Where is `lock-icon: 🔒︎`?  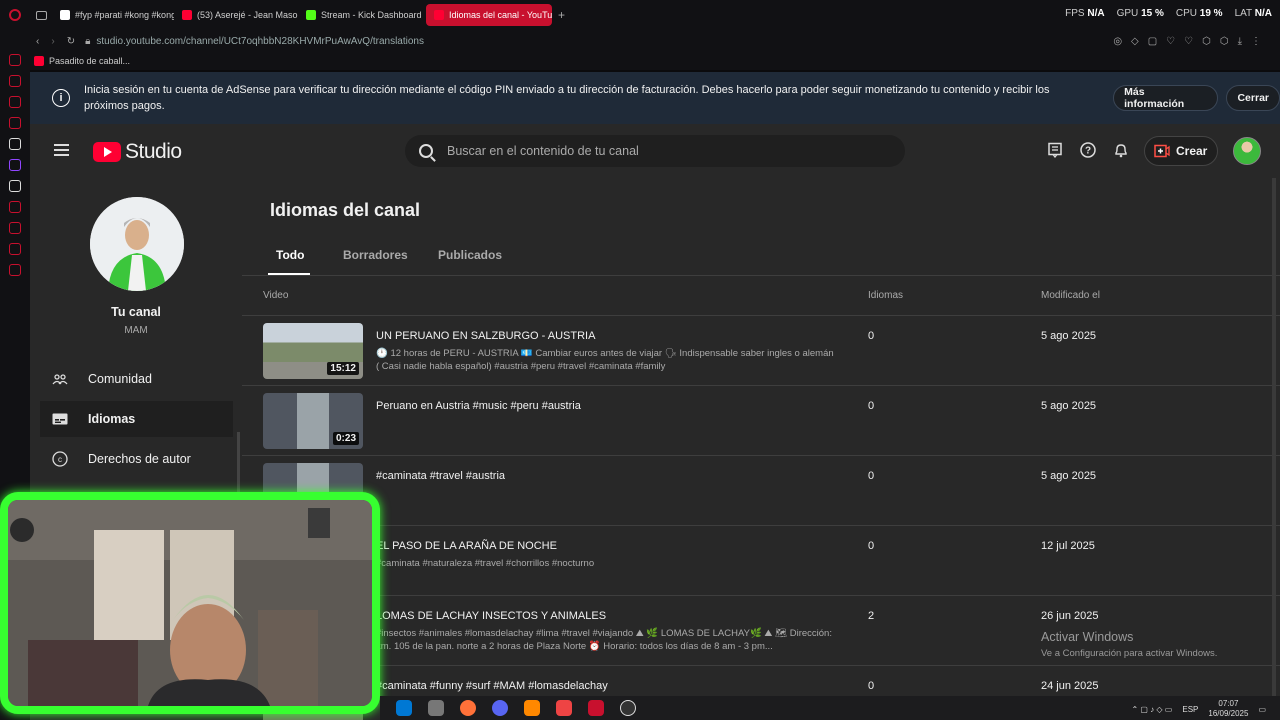
lock-icon: 🔒︎ is located at coordinates (88, 41).